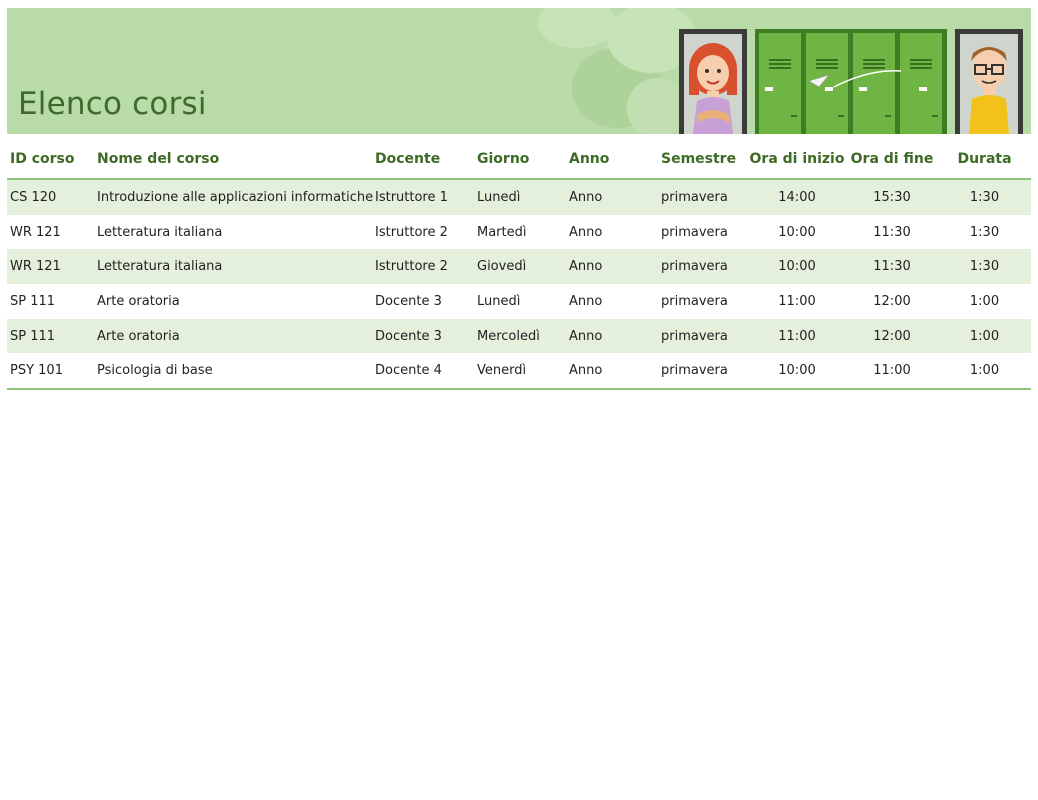 This screenshot has height=800, width=1038. I want to click on school-illustration, so click(851, 81).